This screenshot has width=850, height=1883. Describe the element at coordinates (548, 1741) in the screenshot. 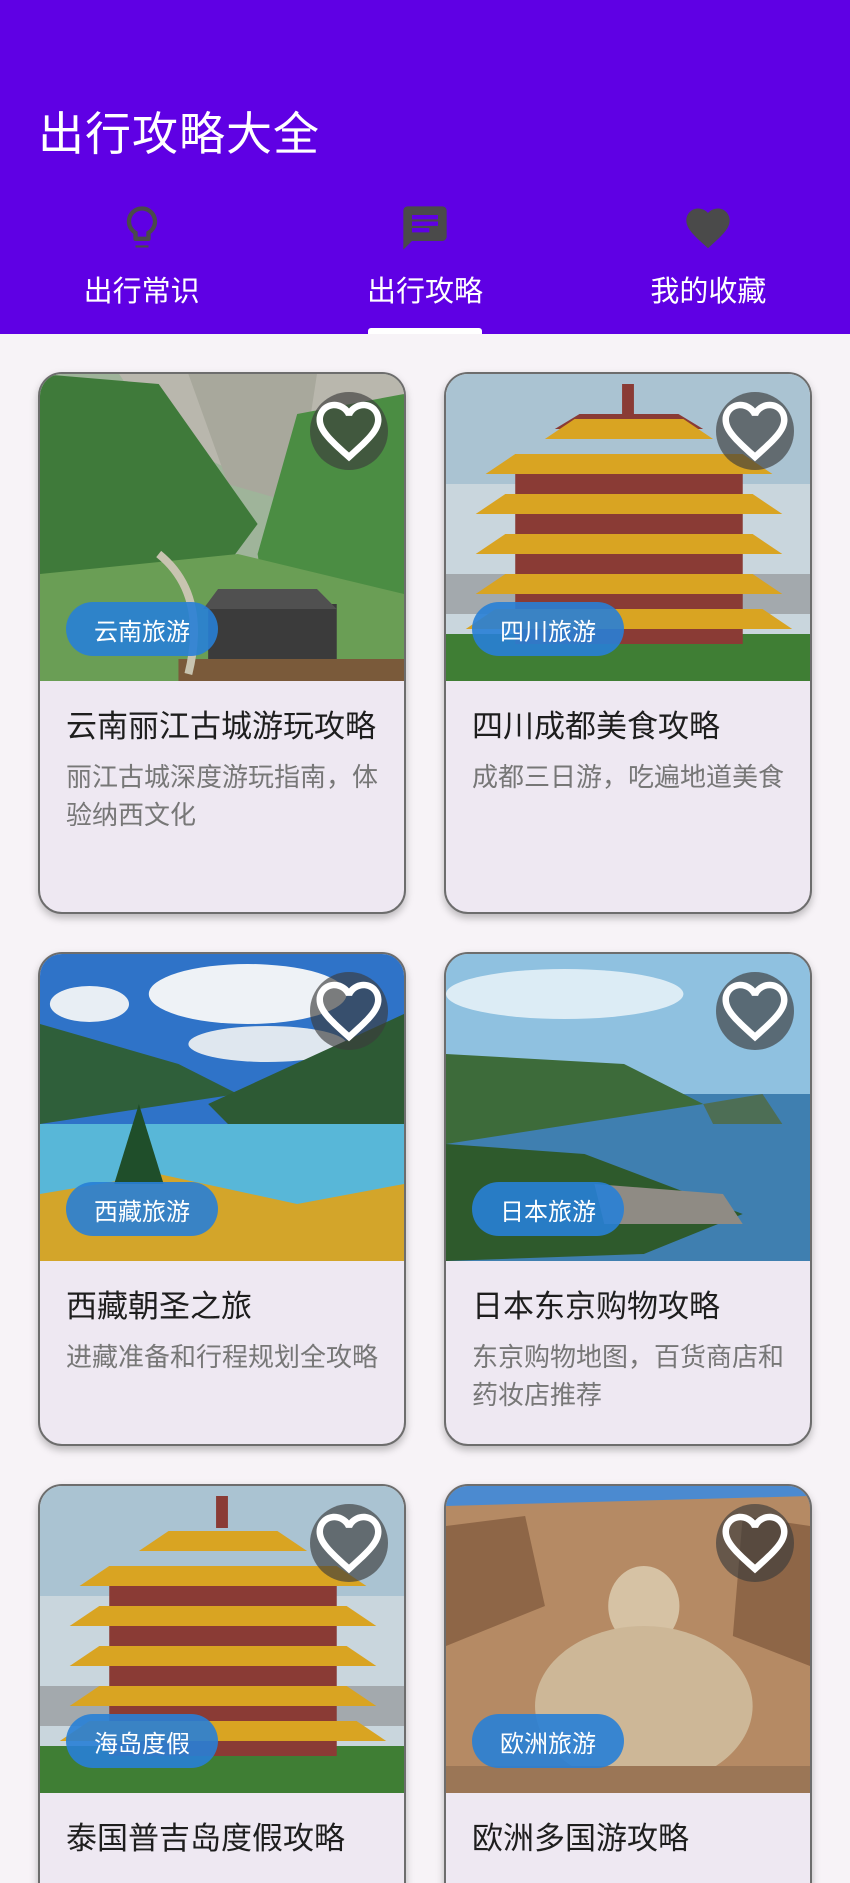

I see `category-chip: 欧洲旅游` at that location.